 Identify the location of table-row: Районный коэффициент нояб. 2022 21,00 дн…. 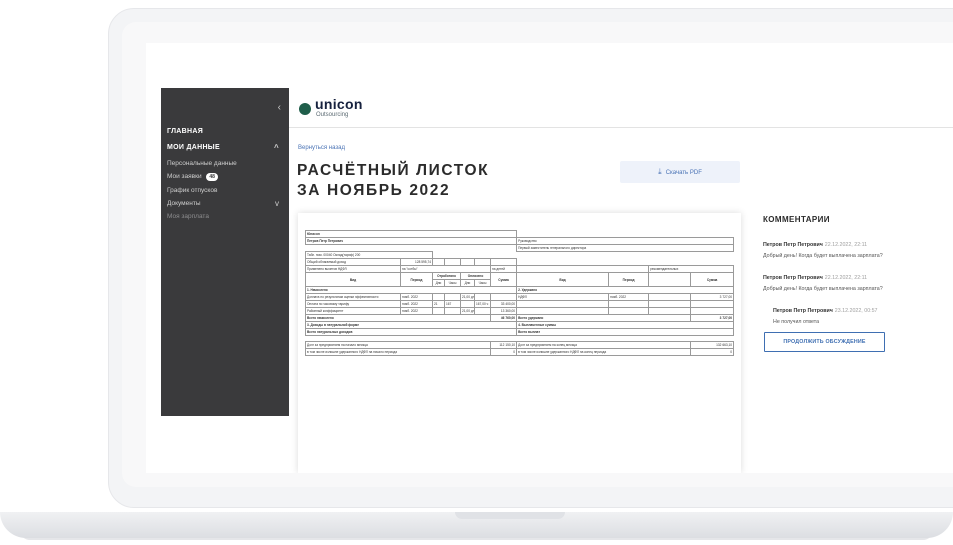
(520, 311).